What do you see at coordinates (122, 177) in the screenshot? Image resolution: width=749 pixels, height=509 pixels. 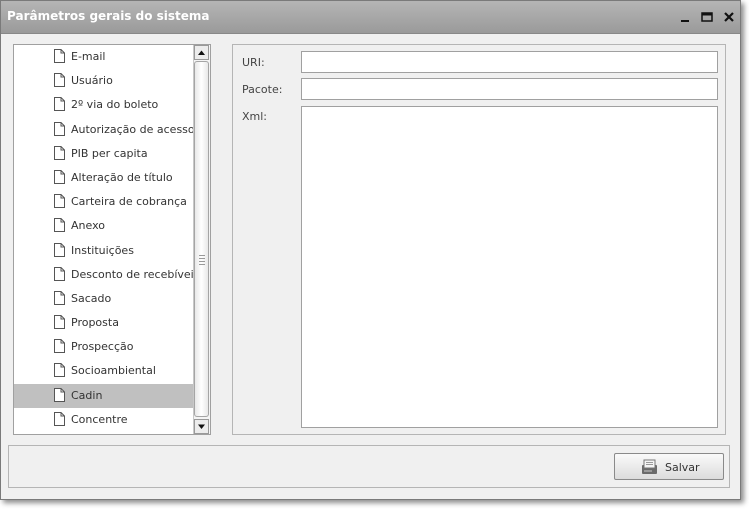 I see `tree-item-label: Alteração de título` at bounding box center [122, 177].